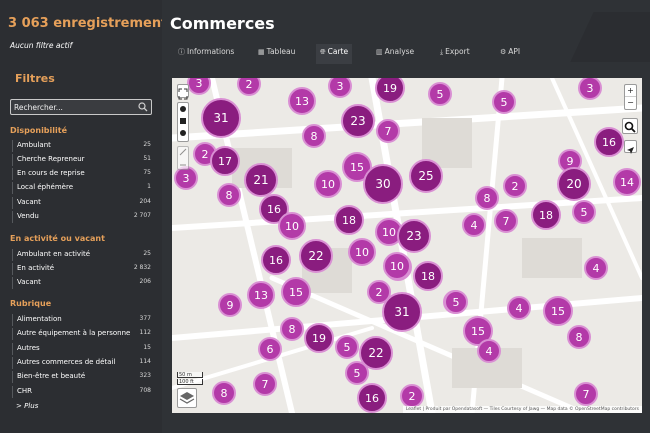 This screenshot has height=433, width=650. I want to click on facet-item: En cours de reprise 75, so click(82, 174).